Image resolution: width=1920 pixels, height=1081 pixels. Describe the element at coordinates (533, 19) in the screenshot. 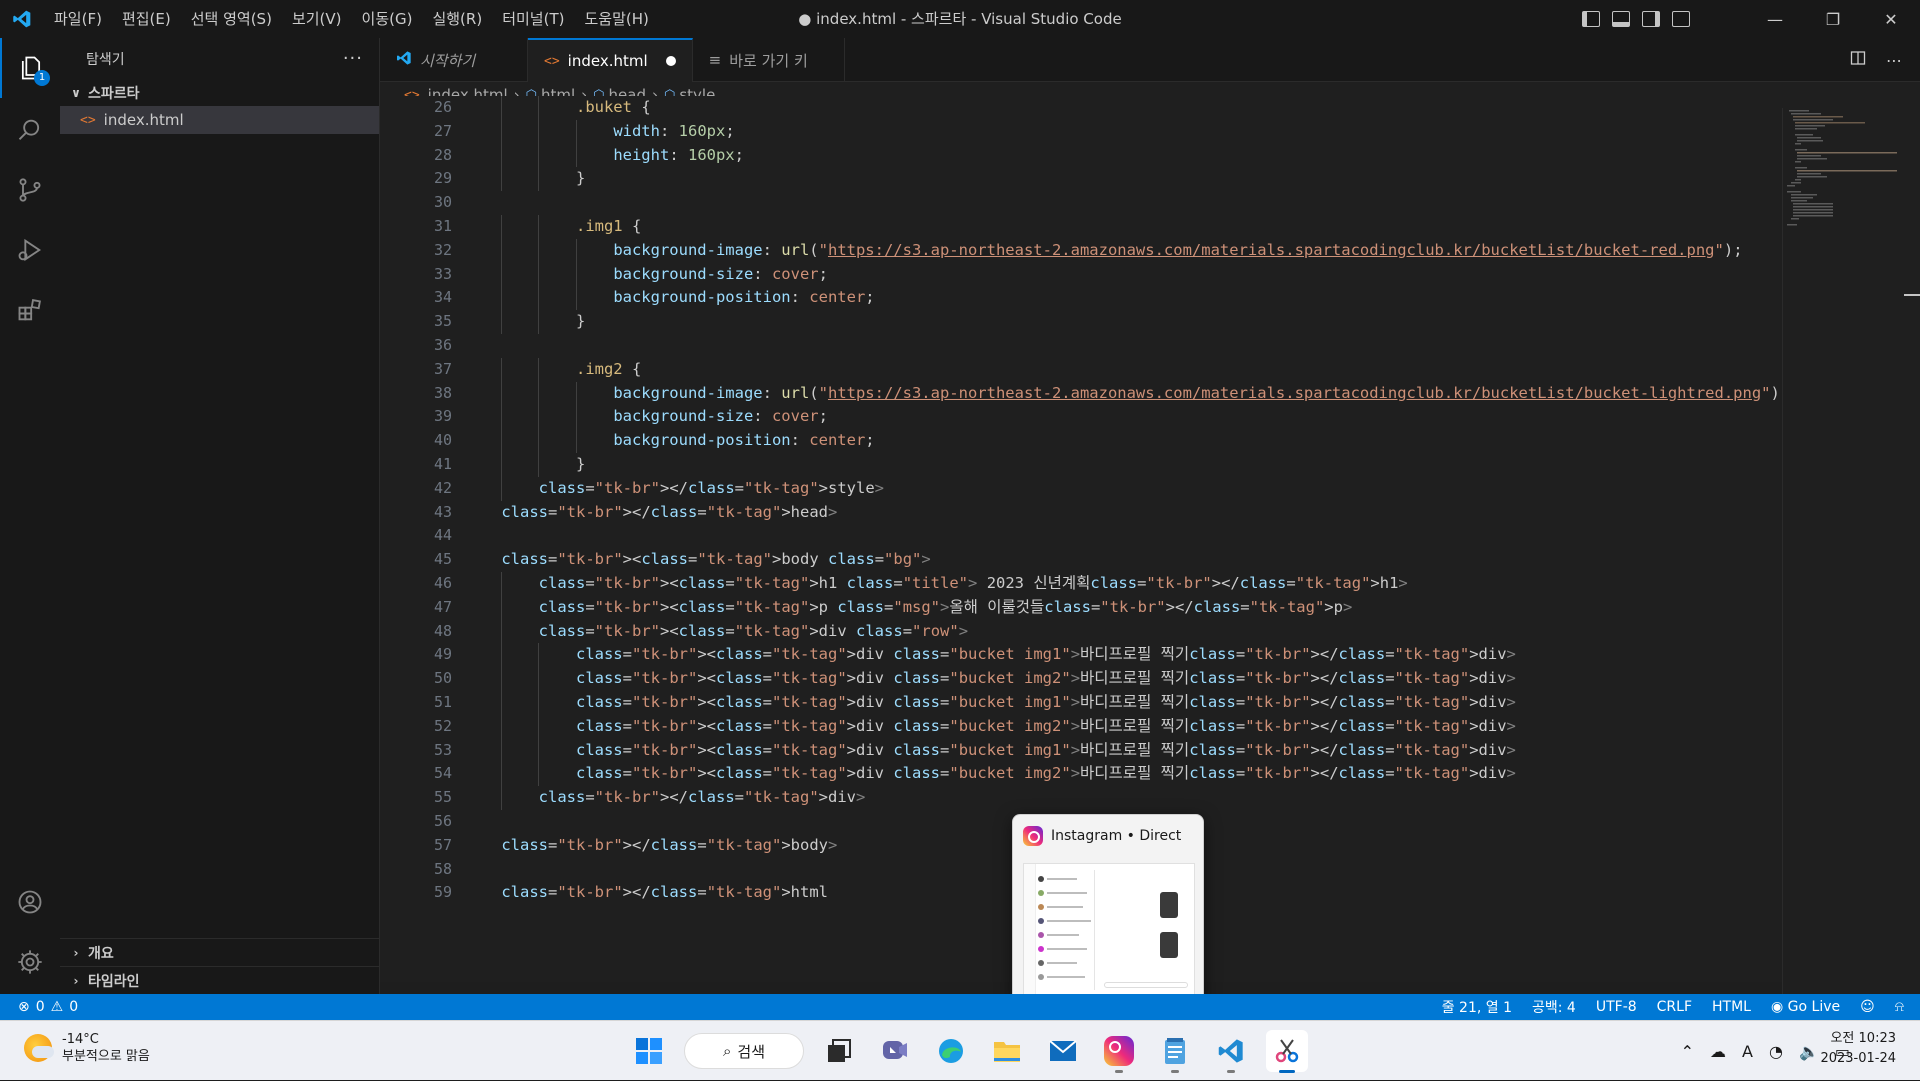

I see `menu-terminal: 터미널(T)` at that location.